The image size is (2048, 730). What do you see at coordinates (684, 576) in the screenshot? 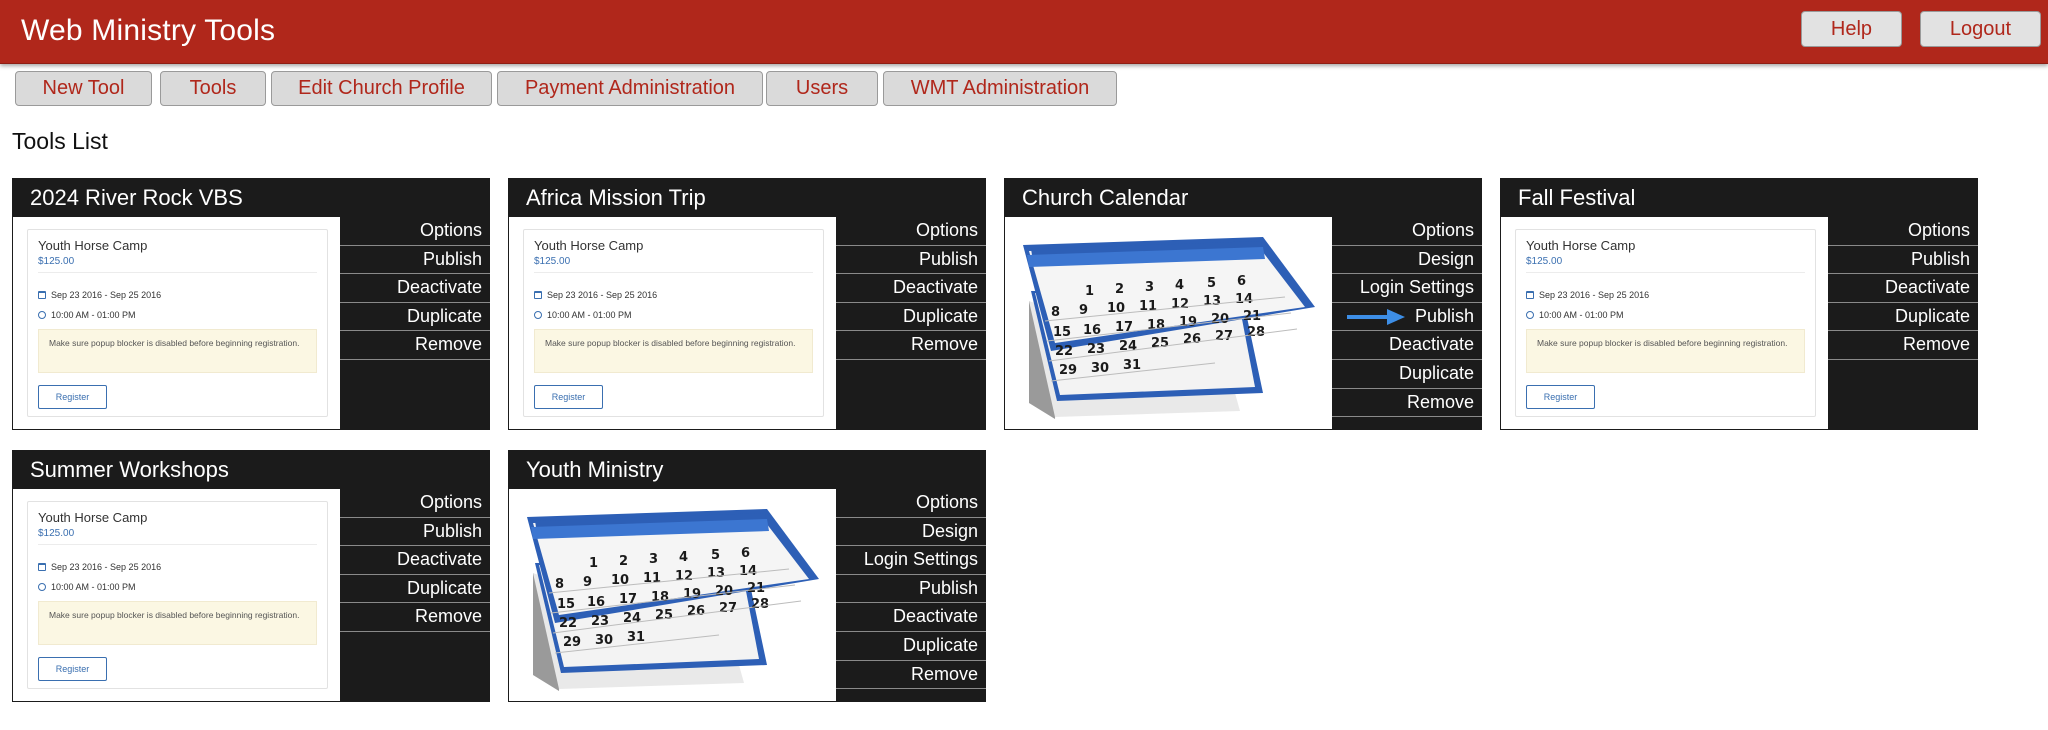
I see `cal-date: 12` at bounding box center [684, 576].